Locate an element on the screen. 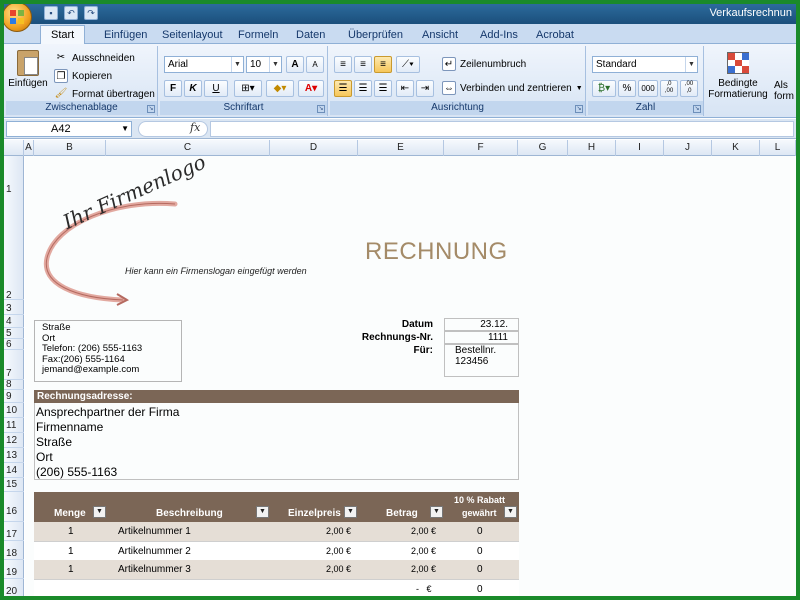 The height and width of the screenshot is (600, 800). undo-icon: ↶ is located at coordinates (71, 13).